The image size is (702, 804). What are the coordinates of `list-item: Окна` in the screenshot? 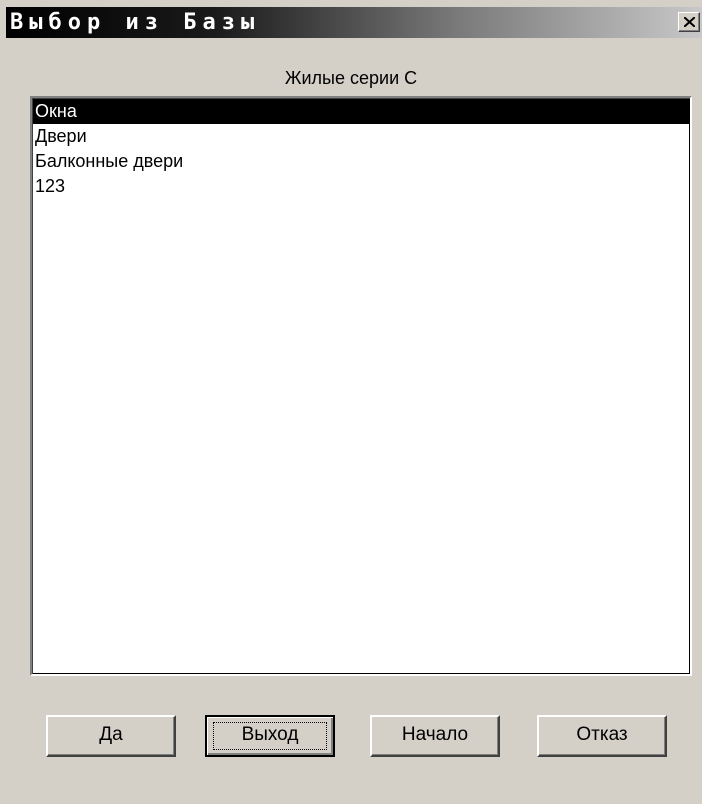 It's located at (361, 111).